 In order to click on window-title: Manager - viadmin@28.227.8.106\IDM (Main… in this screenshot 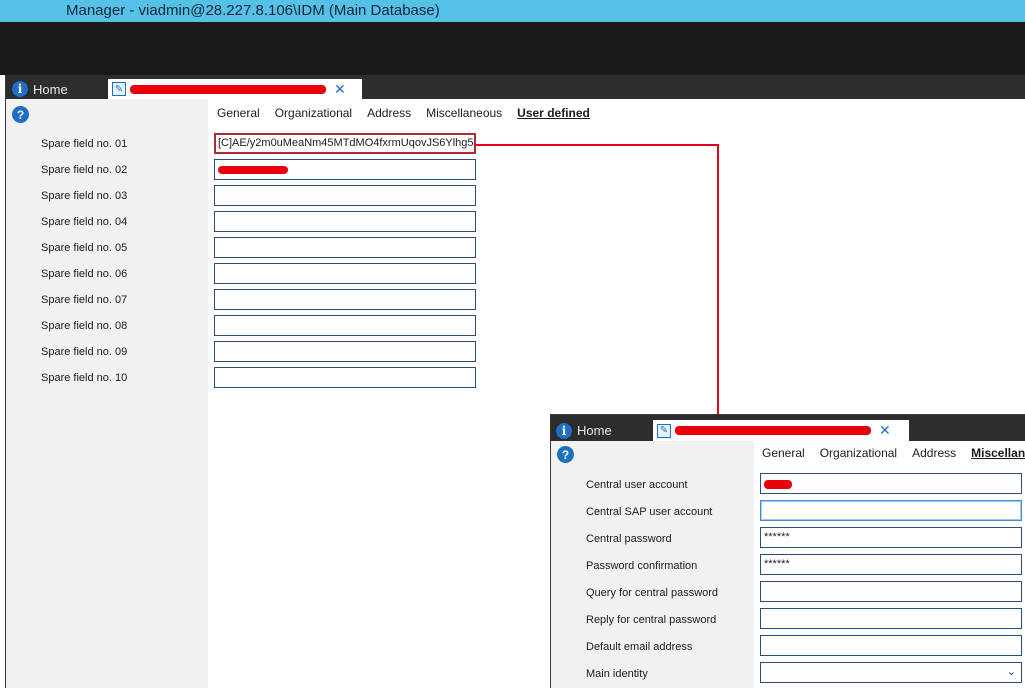, I will do `click(253, 10)`.